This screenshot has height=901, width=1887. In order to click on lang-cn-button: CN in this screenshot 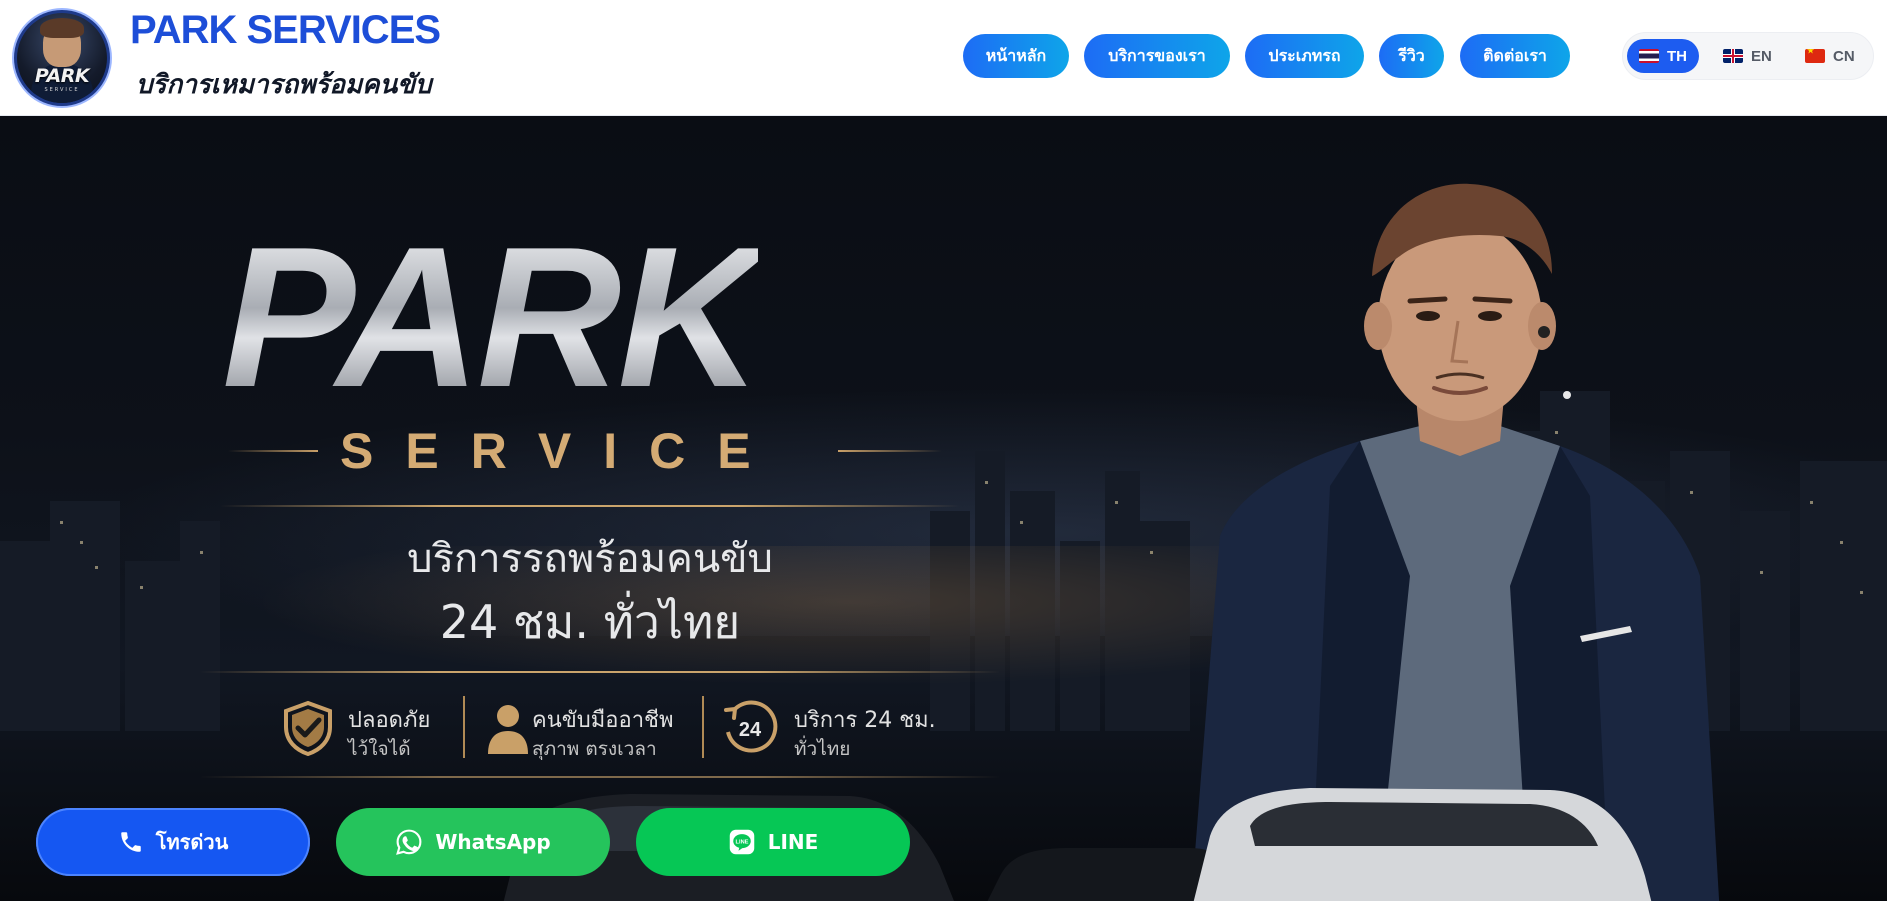, I will do `click(1830, 56)`.